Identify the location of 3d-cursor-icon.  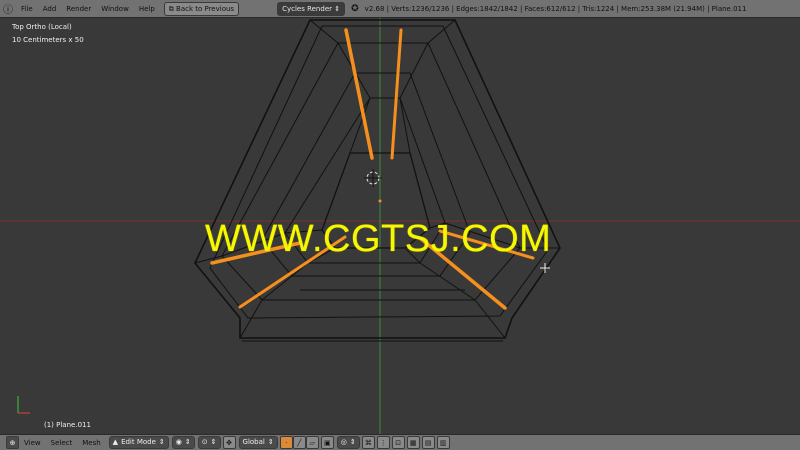
(373, 178).